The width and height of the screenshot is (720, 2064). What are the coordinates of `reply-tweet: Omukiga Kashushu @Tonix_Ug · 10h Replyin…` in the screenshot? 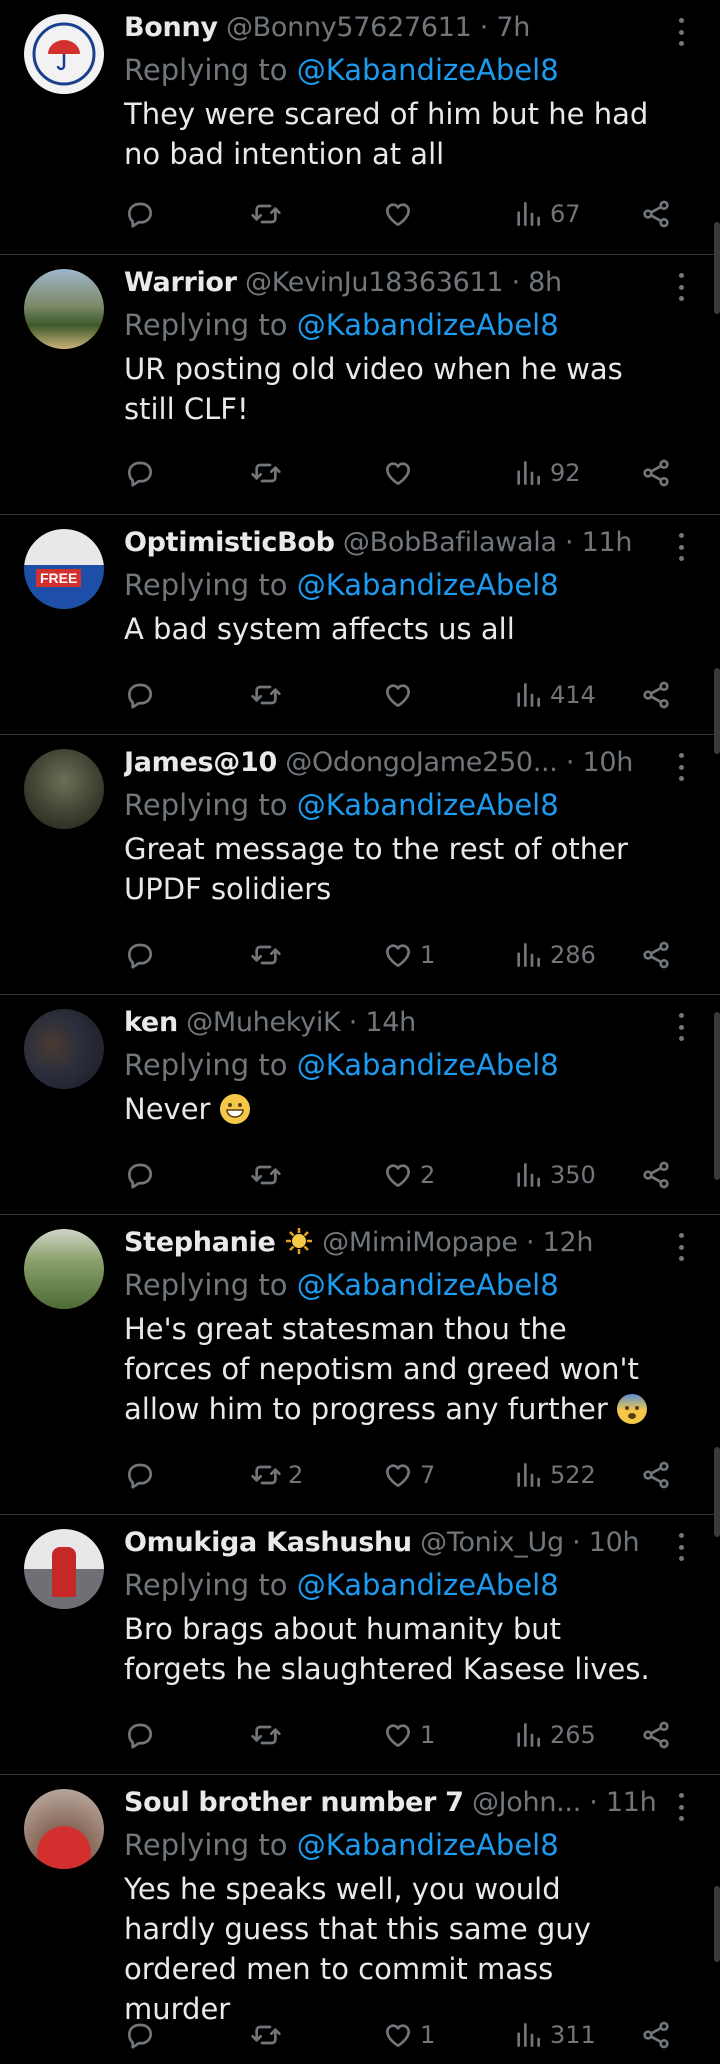 It's located at (360, 1645).